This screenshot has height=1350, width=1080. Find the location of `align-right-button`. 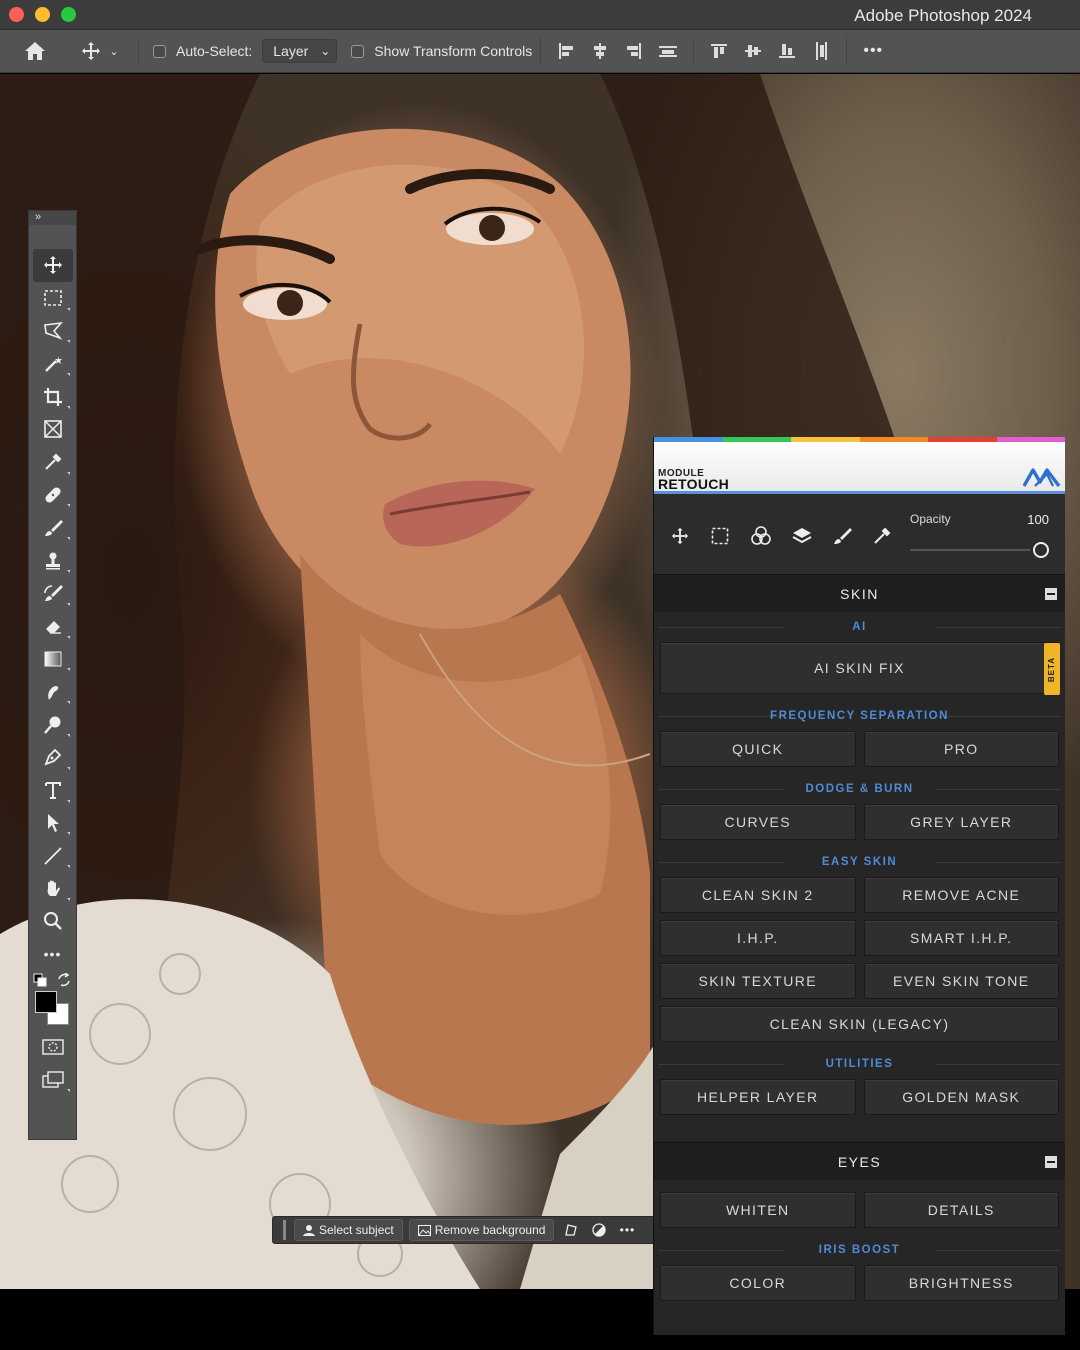

align-right-button is located at coordinates (634, 51).